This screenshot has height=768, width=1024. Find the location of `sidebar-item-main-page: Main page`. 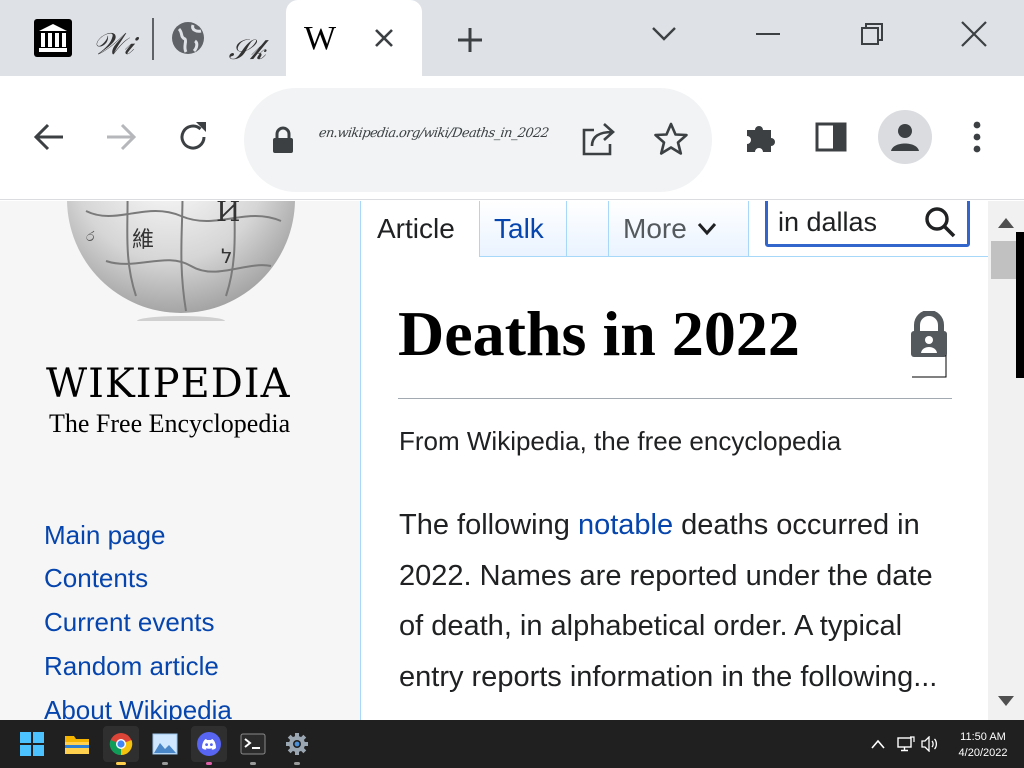

sidebar-item-main-page: Main page is located at coordinates (104, 535).